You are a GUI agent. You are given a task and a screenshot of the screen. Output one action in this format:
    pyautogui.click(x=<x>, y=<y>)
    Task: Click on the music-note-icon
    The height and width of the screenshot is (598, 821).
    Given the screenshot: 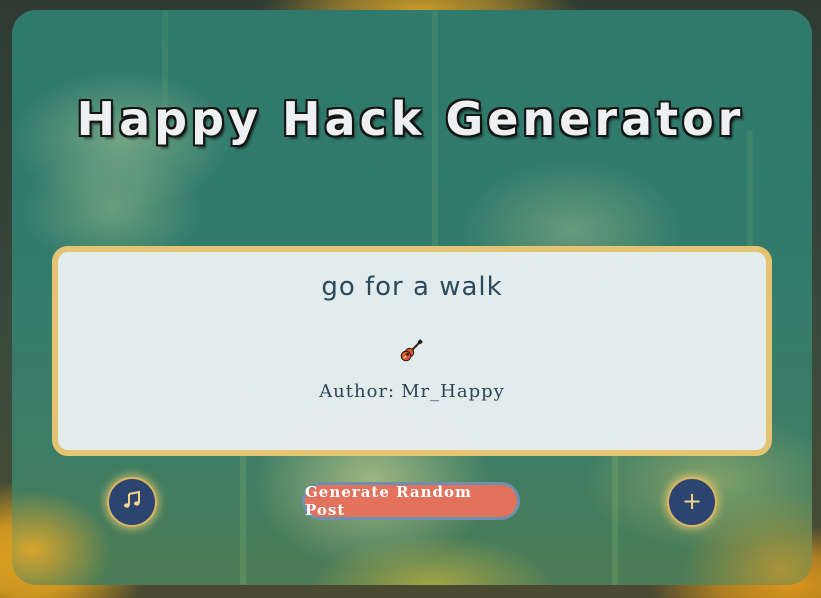 What is the action you would take?
    pyautogui.click(x=132, y=502)
    